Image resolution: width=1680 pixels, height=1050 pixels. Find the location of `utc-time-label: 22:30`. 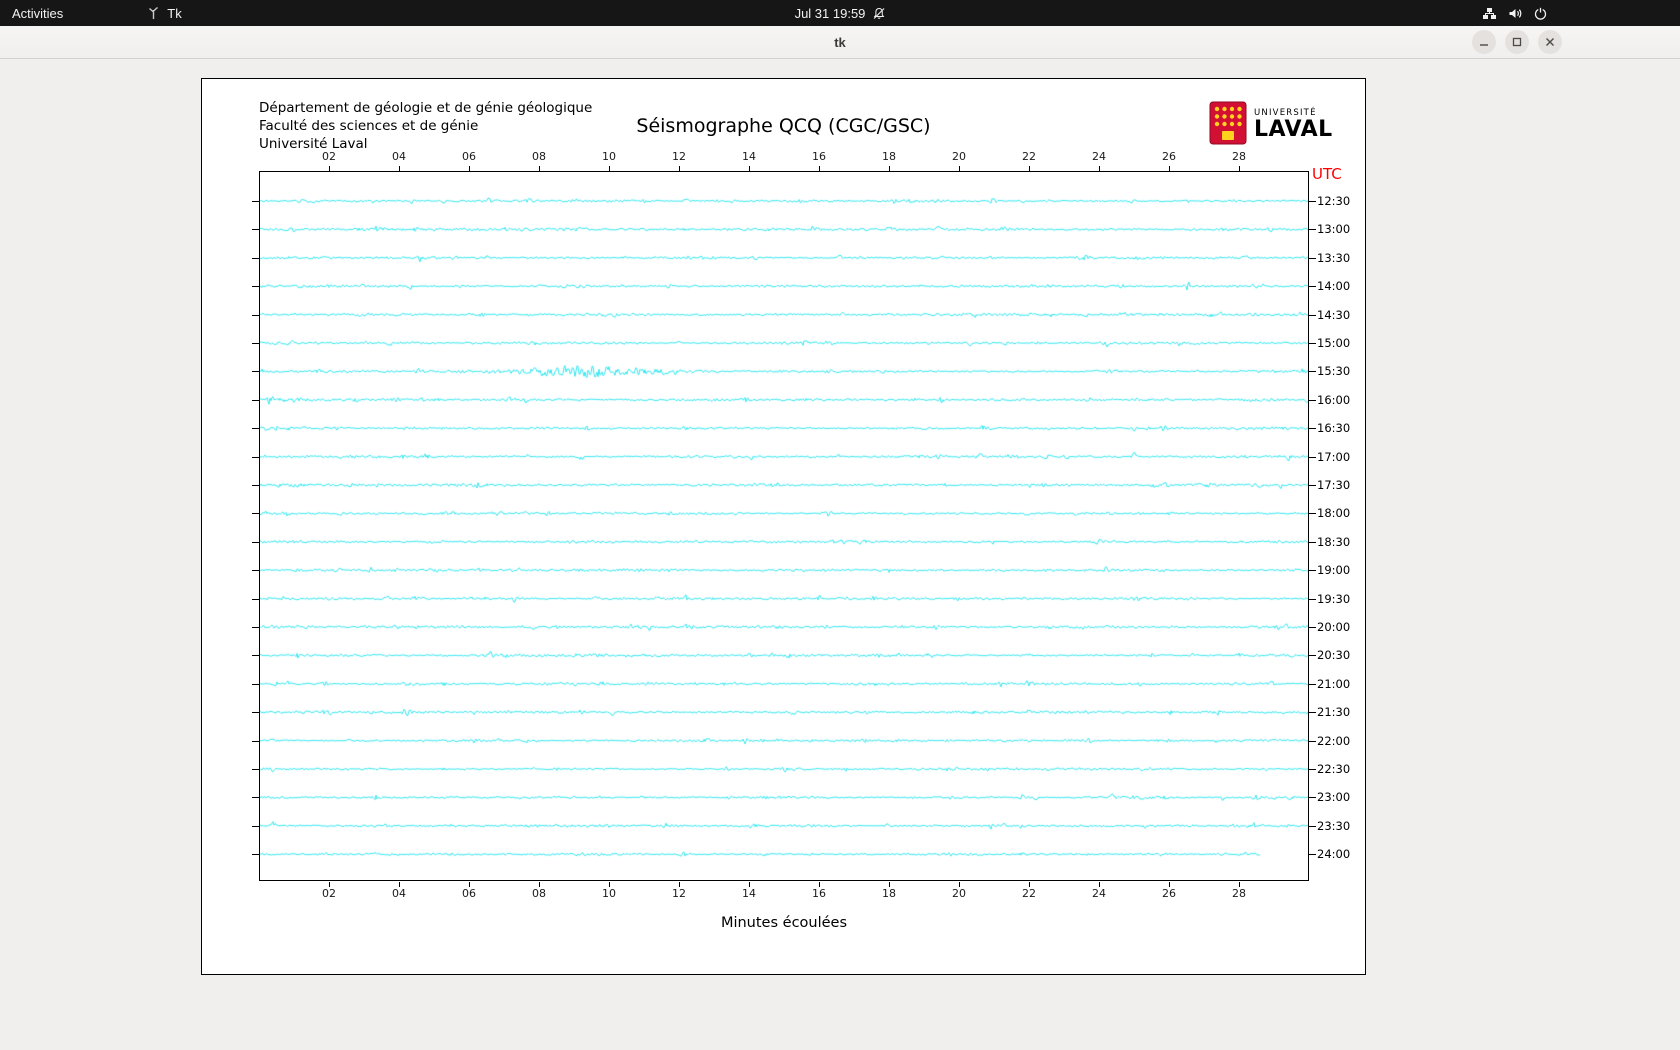

utc-time-label: 22:30 is located at coordinates (1334, 769).